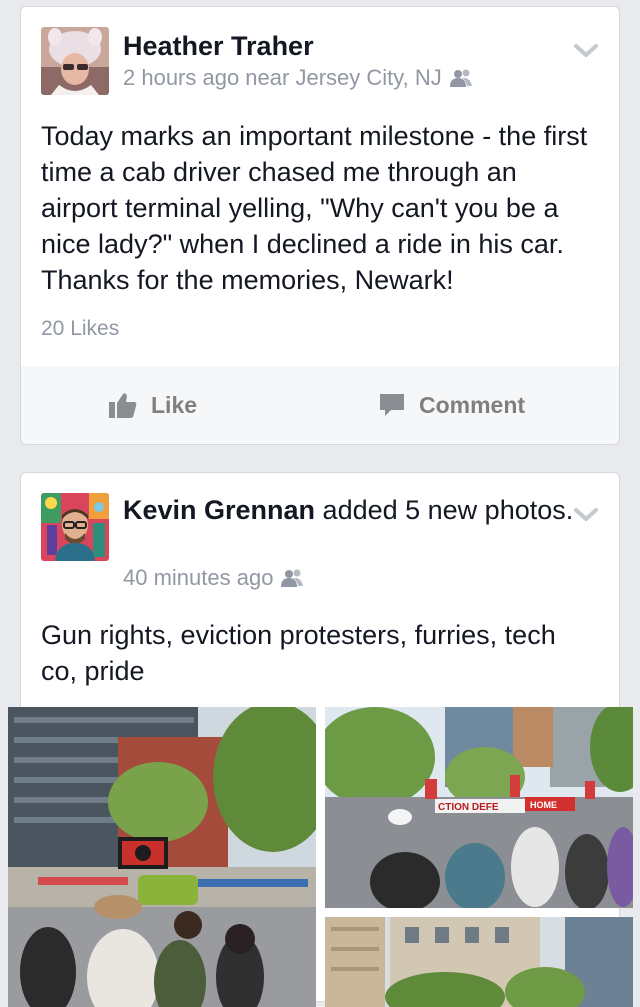 This screenshot has height=1007, width=640. I want to click on banner-text: CTION DEFE, so click(468, 807).